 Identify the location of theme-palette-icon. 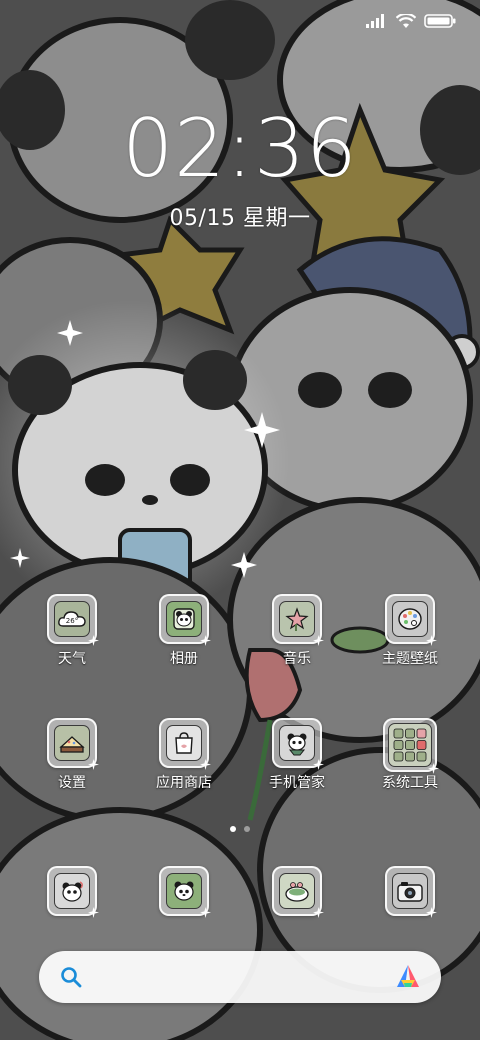
(411, 620).